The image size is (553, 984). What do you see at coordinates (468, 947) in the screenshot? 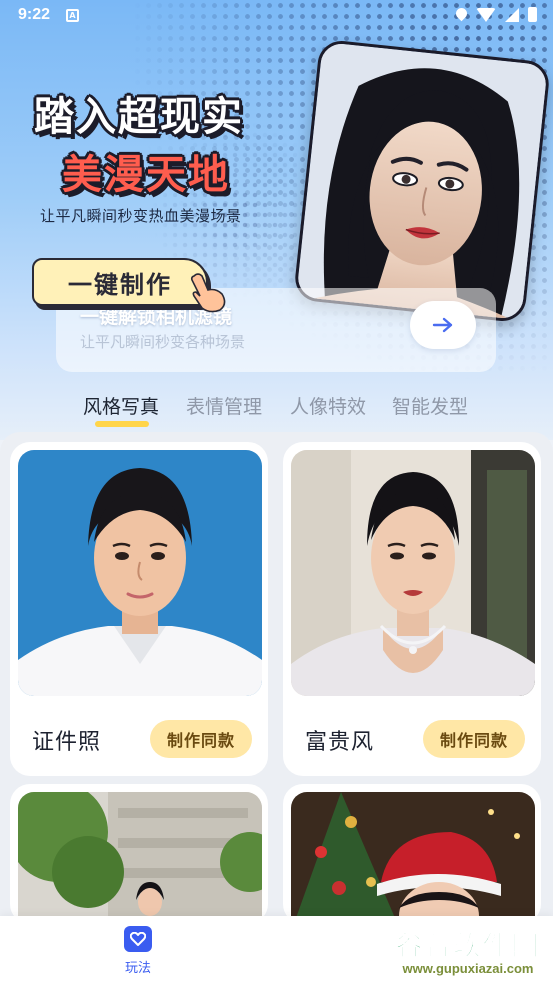
I see `watermark-logo: 谷普软件园` at bounding box center [468, 947].